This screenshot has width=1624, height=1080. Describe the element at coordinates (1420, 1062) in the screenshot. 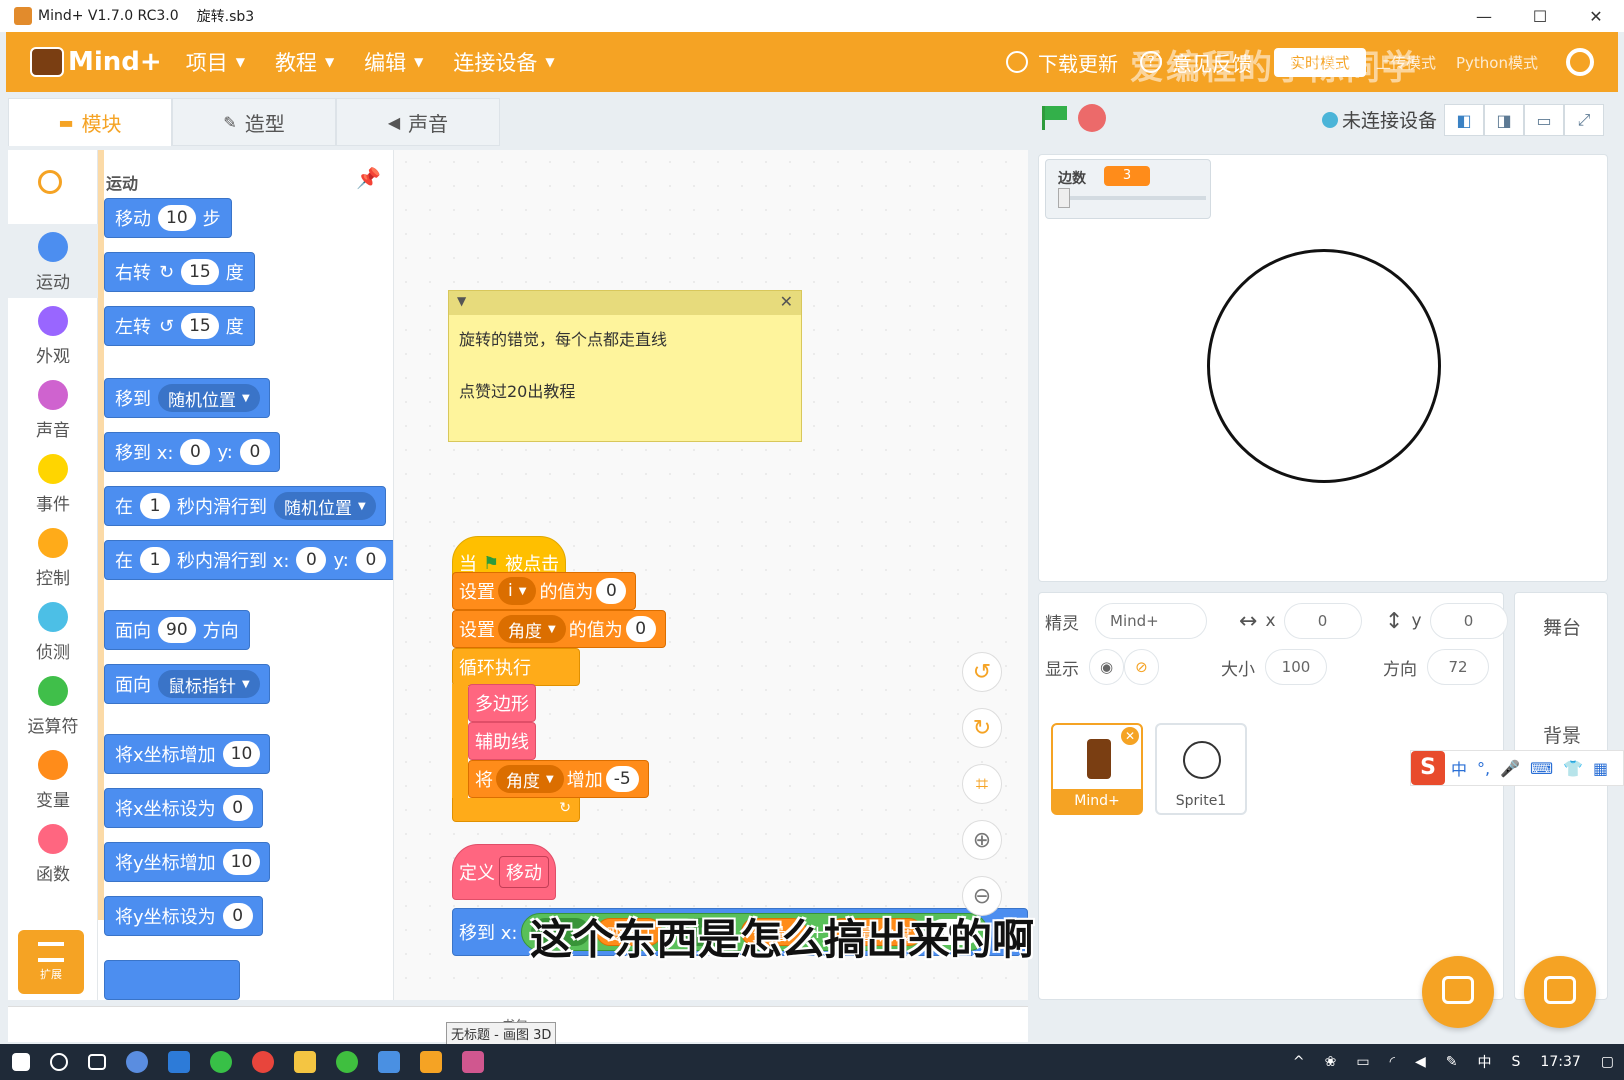

I see `volume-icon: ◀` at that location.